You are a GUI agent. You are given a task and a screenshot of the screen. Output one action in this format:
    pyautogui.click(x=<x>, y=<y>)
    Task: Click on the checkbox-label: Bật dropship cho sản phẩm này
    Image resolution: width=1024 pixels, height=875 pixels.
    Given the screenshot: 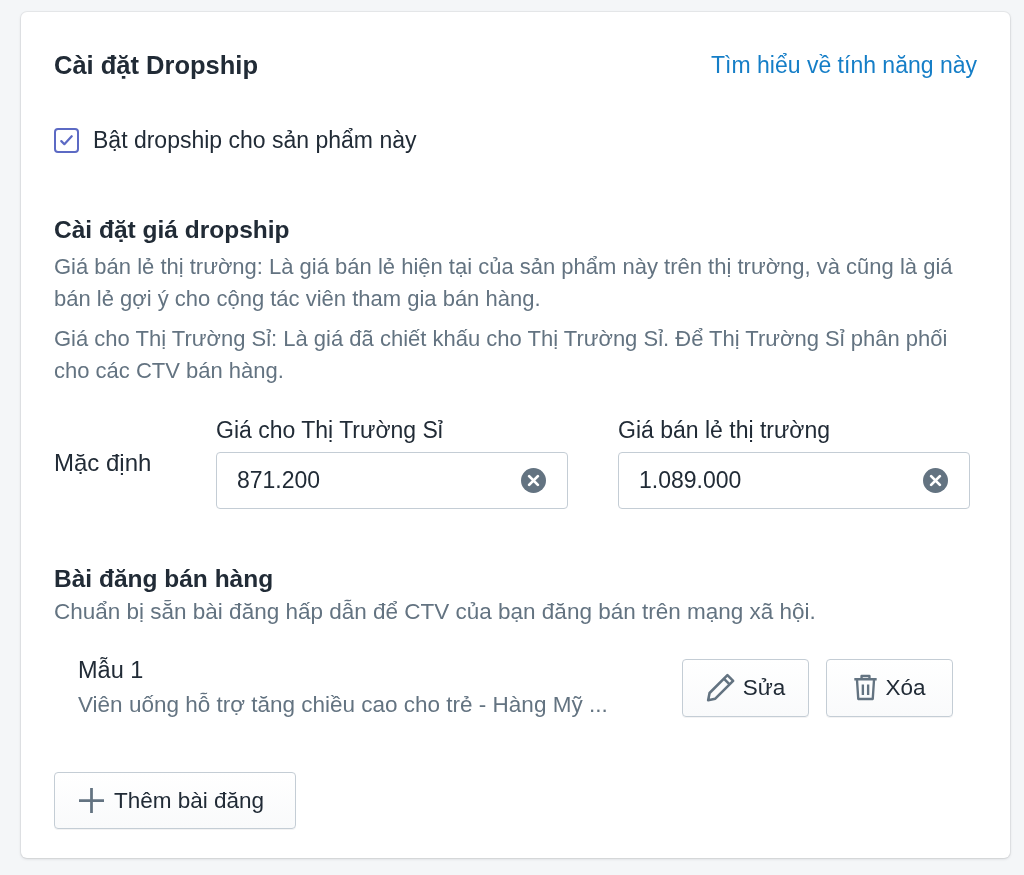 What is the action you would take?
    pyautogui.click(x=255, y=140)
    